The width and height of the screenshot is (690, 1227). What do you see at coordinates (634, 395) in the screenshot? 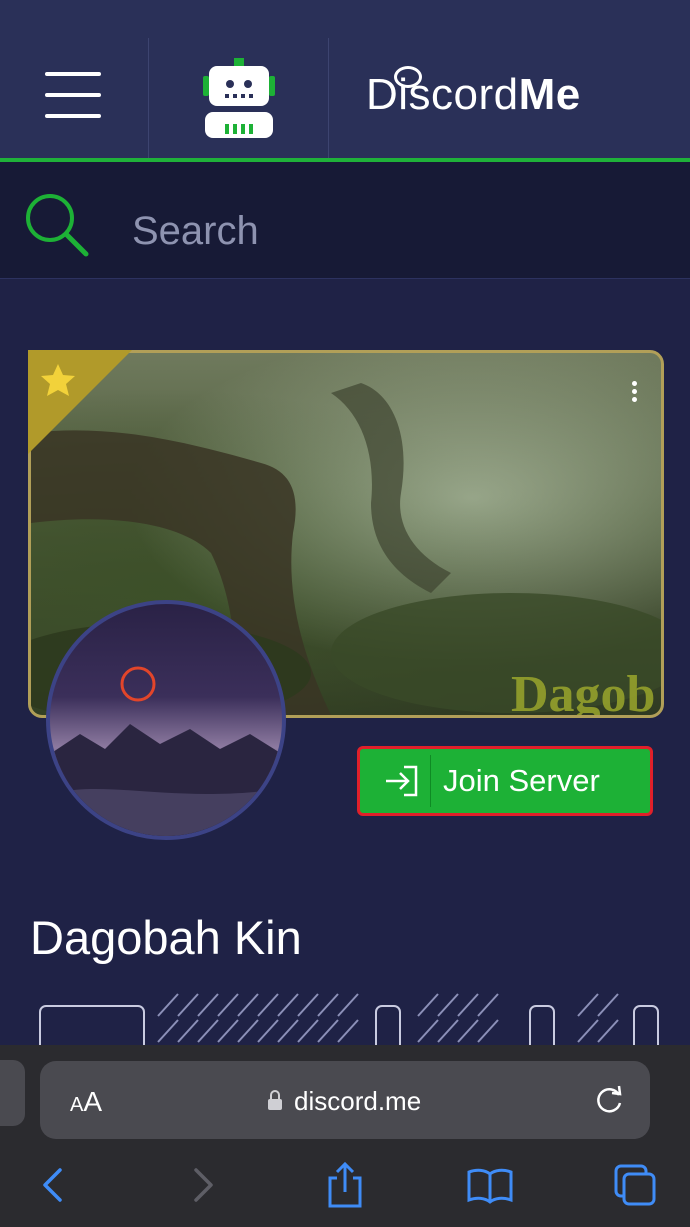
I see `more-options-icon` at bounding box center [634, 395].